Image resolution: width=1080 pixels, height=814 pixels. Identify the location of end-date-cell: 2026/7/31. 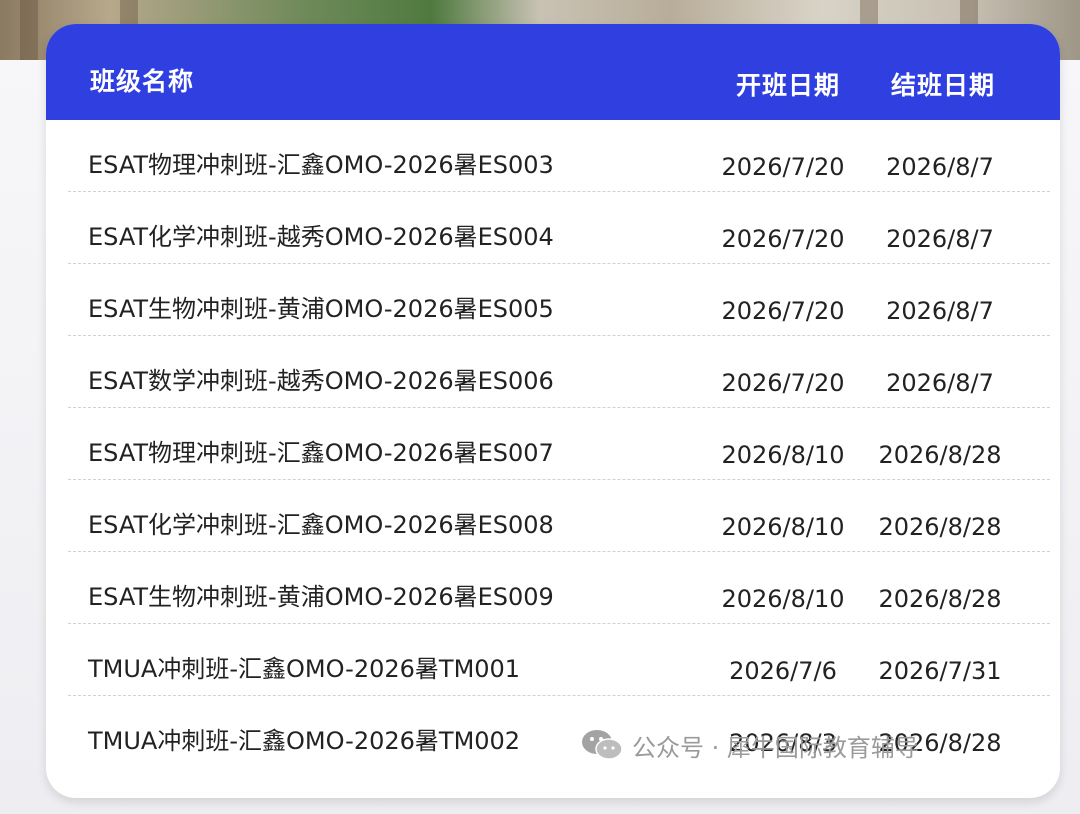
(940, 671).